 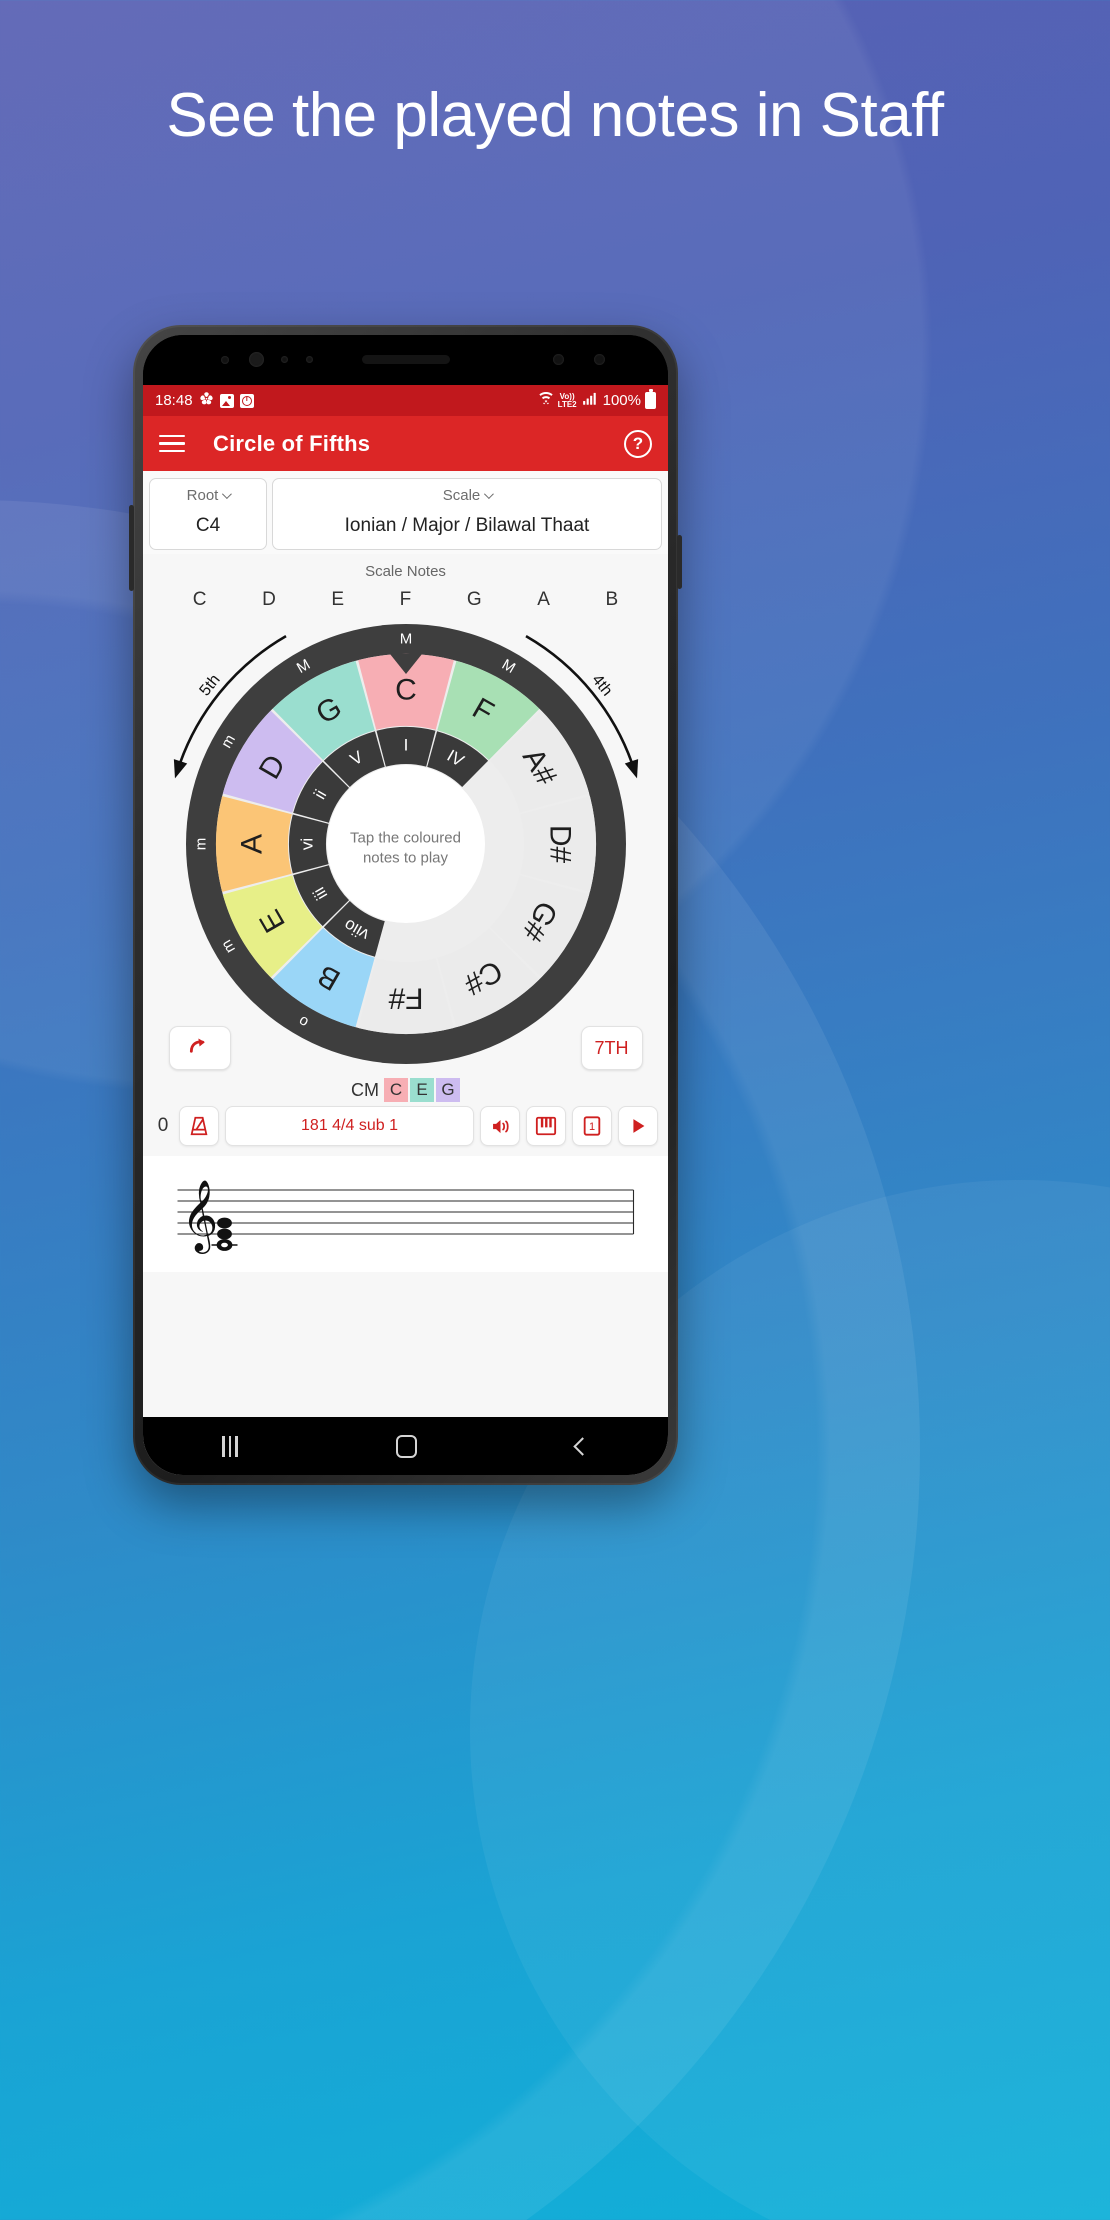 What do you see at coordinates (621, 400) in the screenshot?
I see `battery-percent: 100%` at bounding box center [621, 400].